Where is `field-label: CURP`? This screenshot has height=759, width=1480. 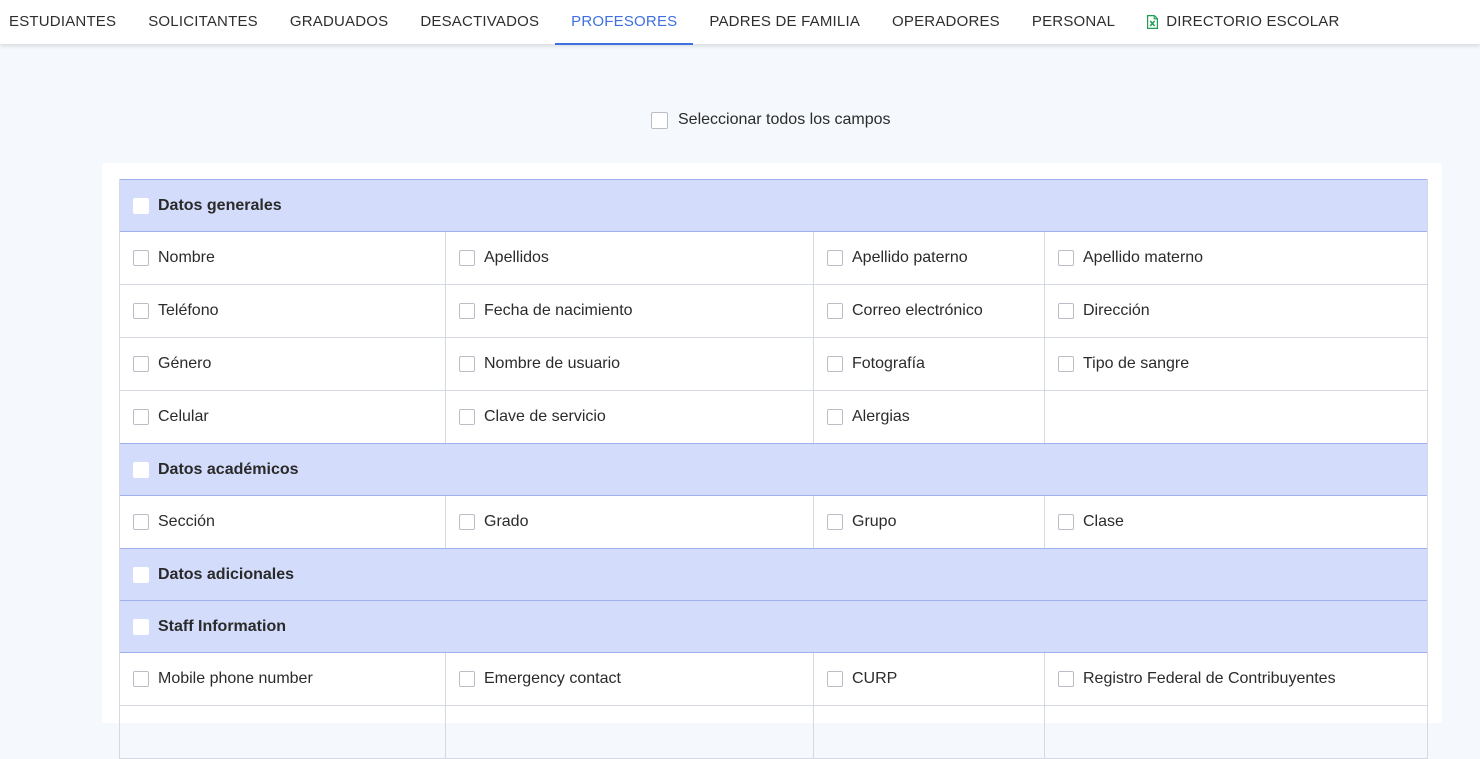 field-label: CURP is located at coordinates (875, 678).